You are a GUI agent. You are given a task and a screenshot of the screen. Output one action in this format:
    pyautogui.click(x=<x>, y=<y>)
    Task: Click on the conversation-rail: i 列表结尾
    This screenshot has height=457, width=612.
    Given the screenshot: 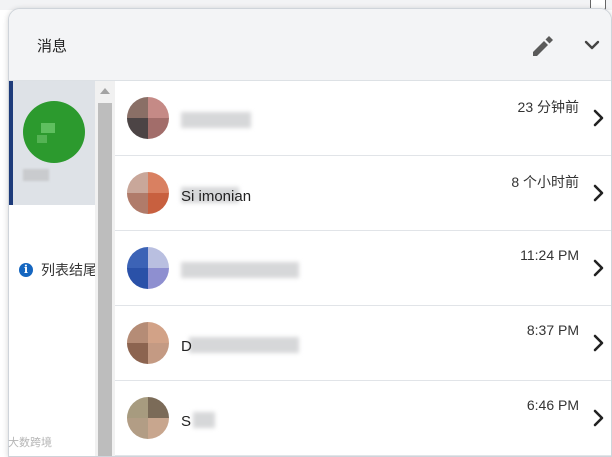 What is the action you would take?
    pyautogui.click(x=52, y=268)
    